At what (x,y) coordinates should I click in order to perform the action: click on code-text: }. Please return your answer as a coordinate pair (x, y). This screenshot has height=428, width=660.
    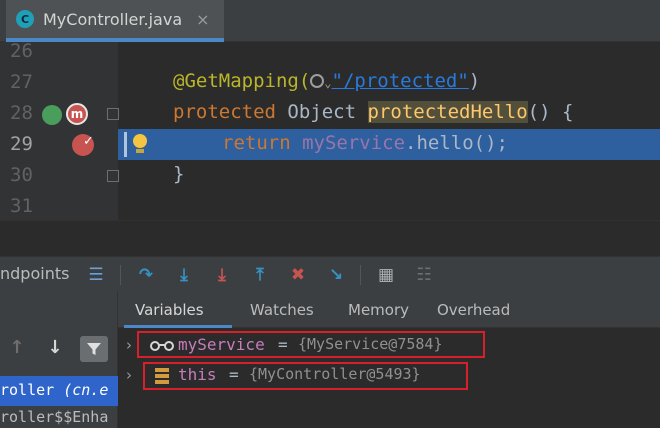
    Looking at the image, I should click on (179, 174).